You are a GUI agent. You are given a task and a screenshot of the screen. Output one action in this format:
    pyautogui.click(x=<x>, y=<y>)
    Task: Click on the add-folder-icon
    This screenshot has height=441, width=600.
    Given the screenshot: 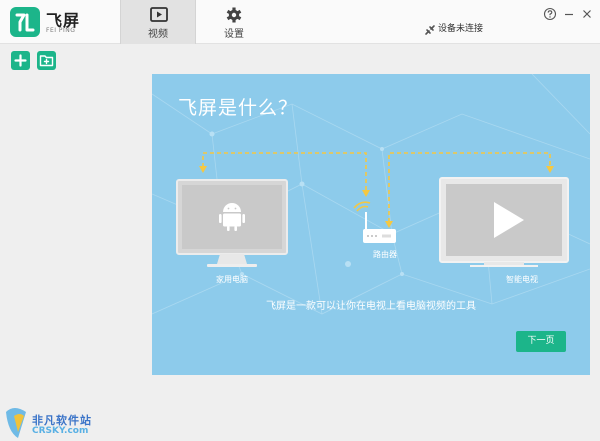 What is the action you would take?
    pyautogui.click(x=46, y=61)
    